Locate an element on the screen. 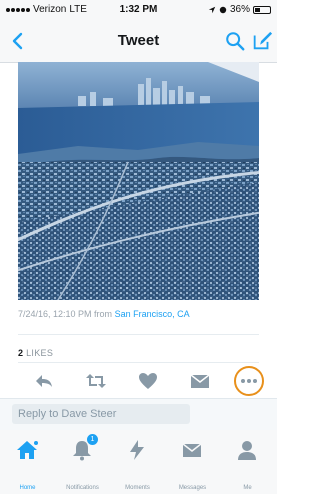 The height and width of the screenshot is (494, 320). tweet-timestamp: 7/24/16, 12:10 PM from is located at coordinates (65, 314).